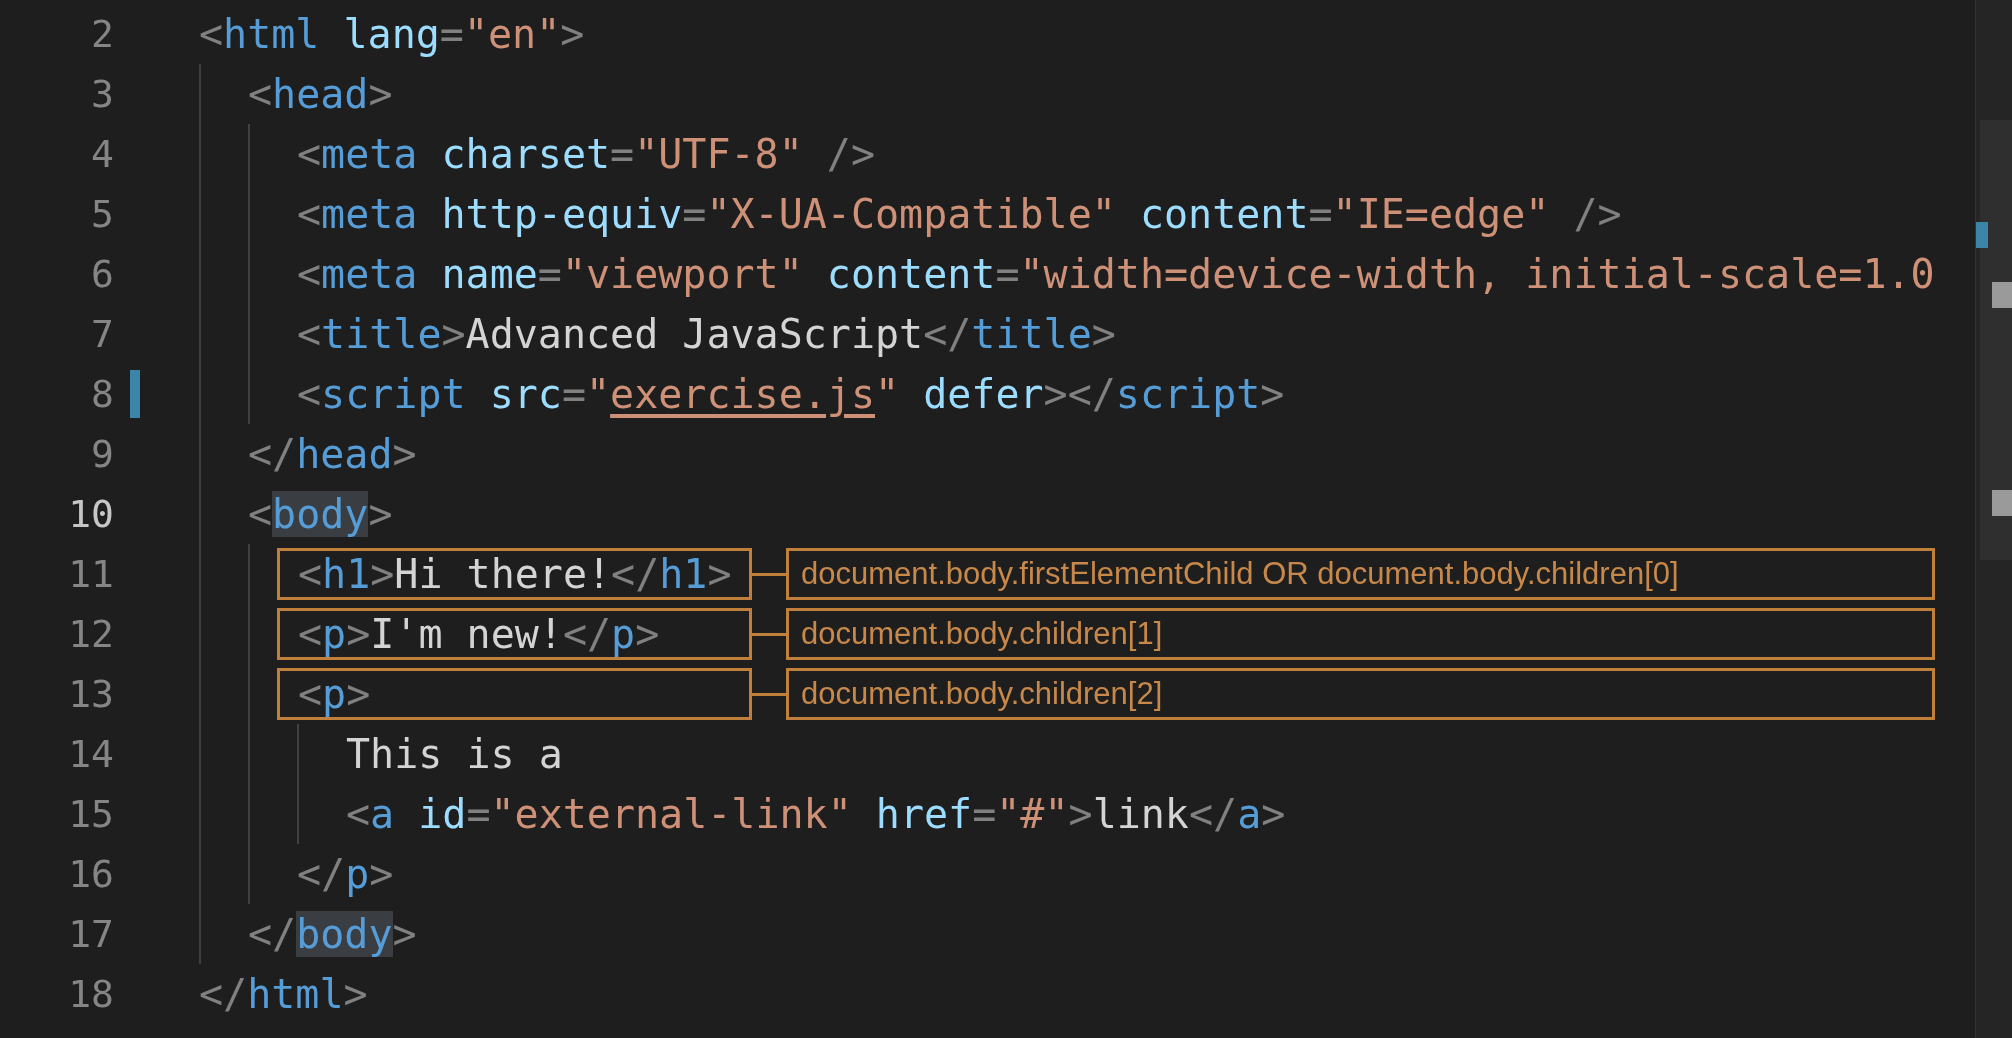 This screenshot has width=2012, height=1038. Describe the element at coordinates (102, 274) in the screenshot. I see `line-number: 6` at that location.